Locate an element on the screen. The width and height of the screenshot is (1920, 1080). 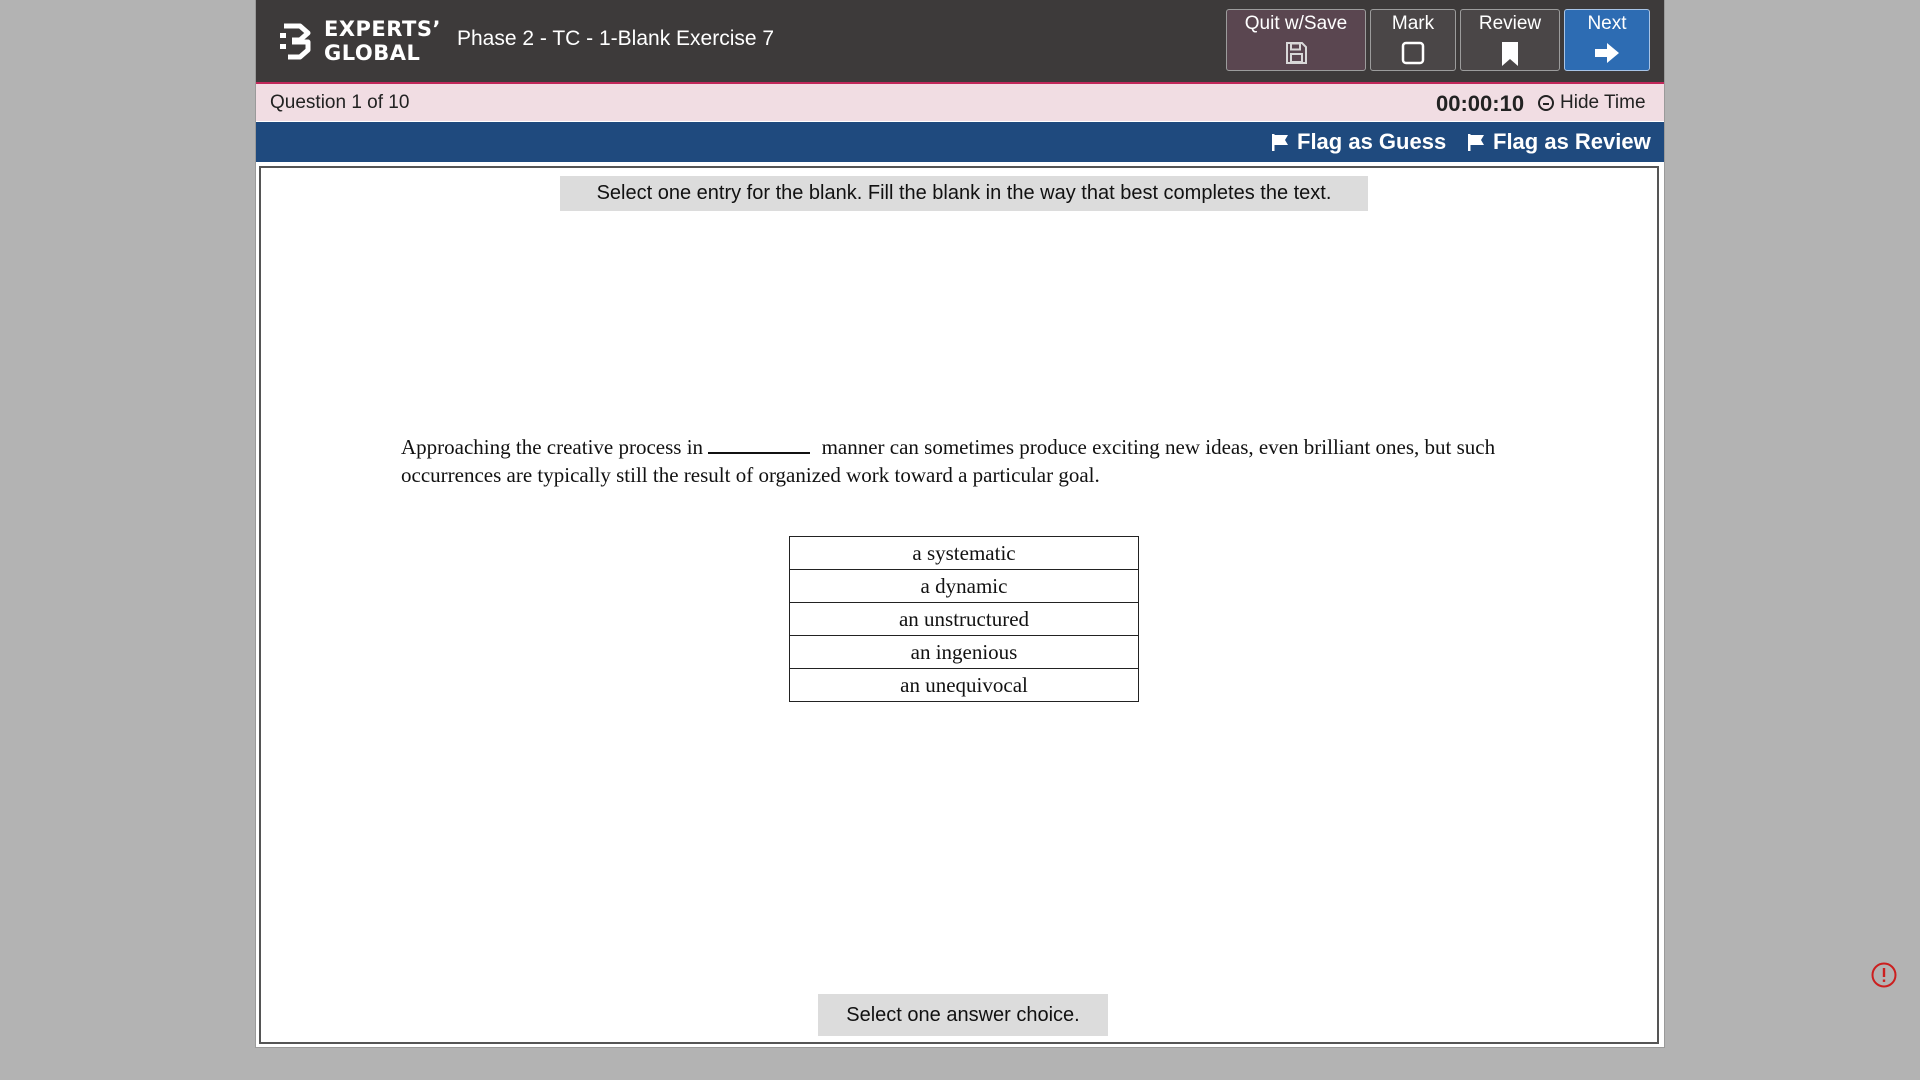
mark-label: Mark is located at coordinates (1413, 23).